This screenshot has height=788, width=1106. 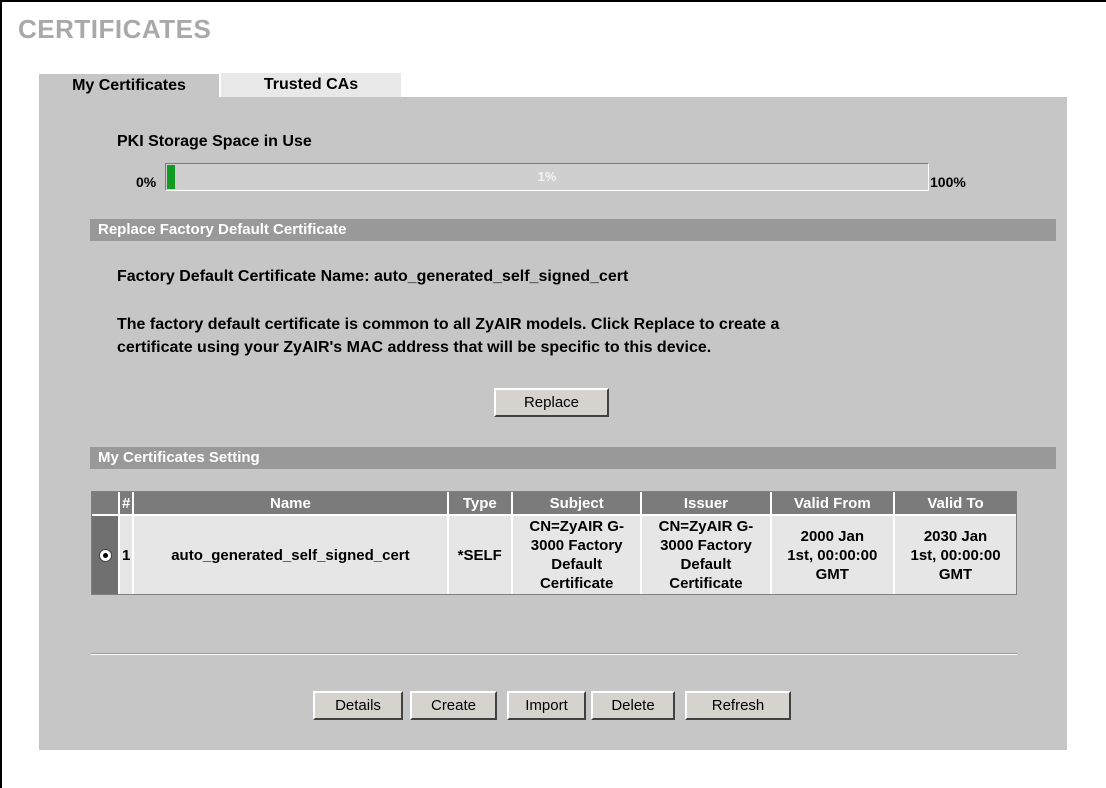 I want to click on radio-selected-dot-icon, so click(x=105, y=556).